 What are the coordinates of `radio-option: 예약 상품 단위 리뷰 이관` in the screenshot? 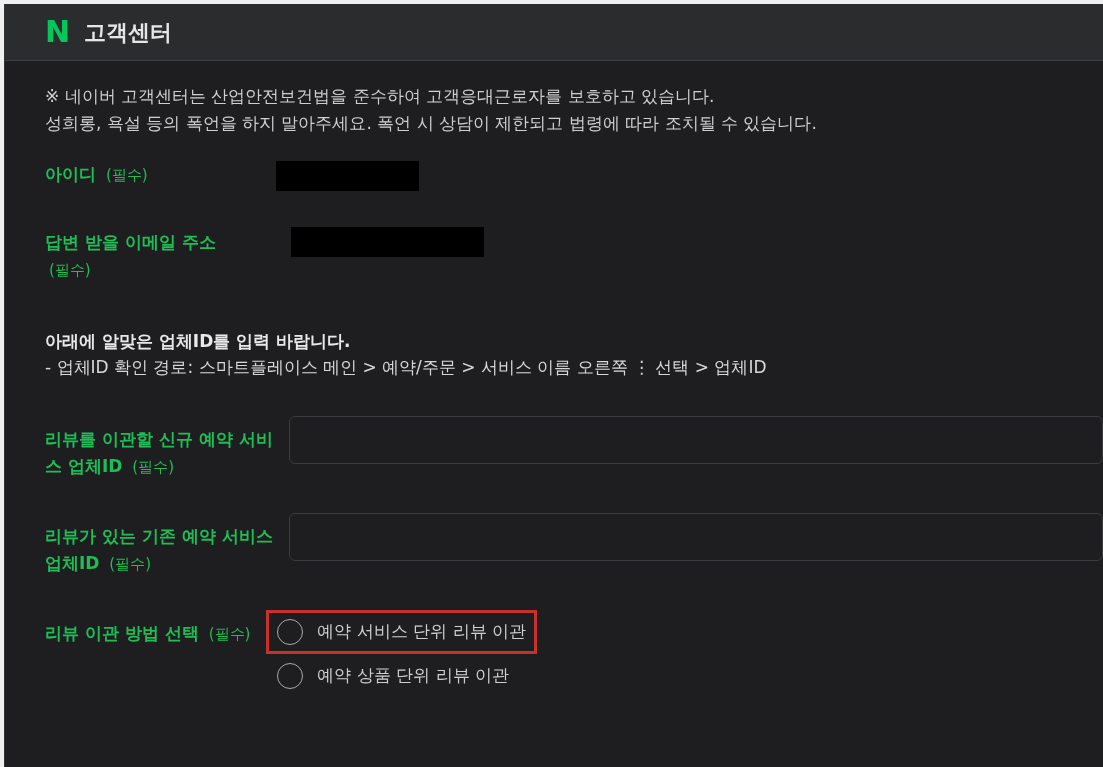 It's located at (402, 676).